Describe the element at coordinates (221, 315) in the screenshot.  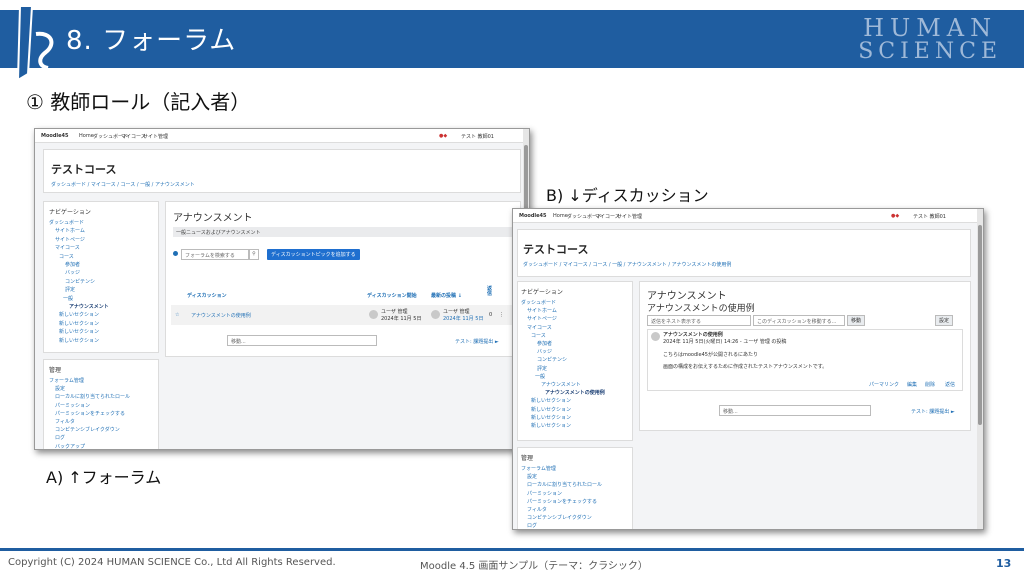
I see `discussion-link: アナウンスメントの使用例` at that location.